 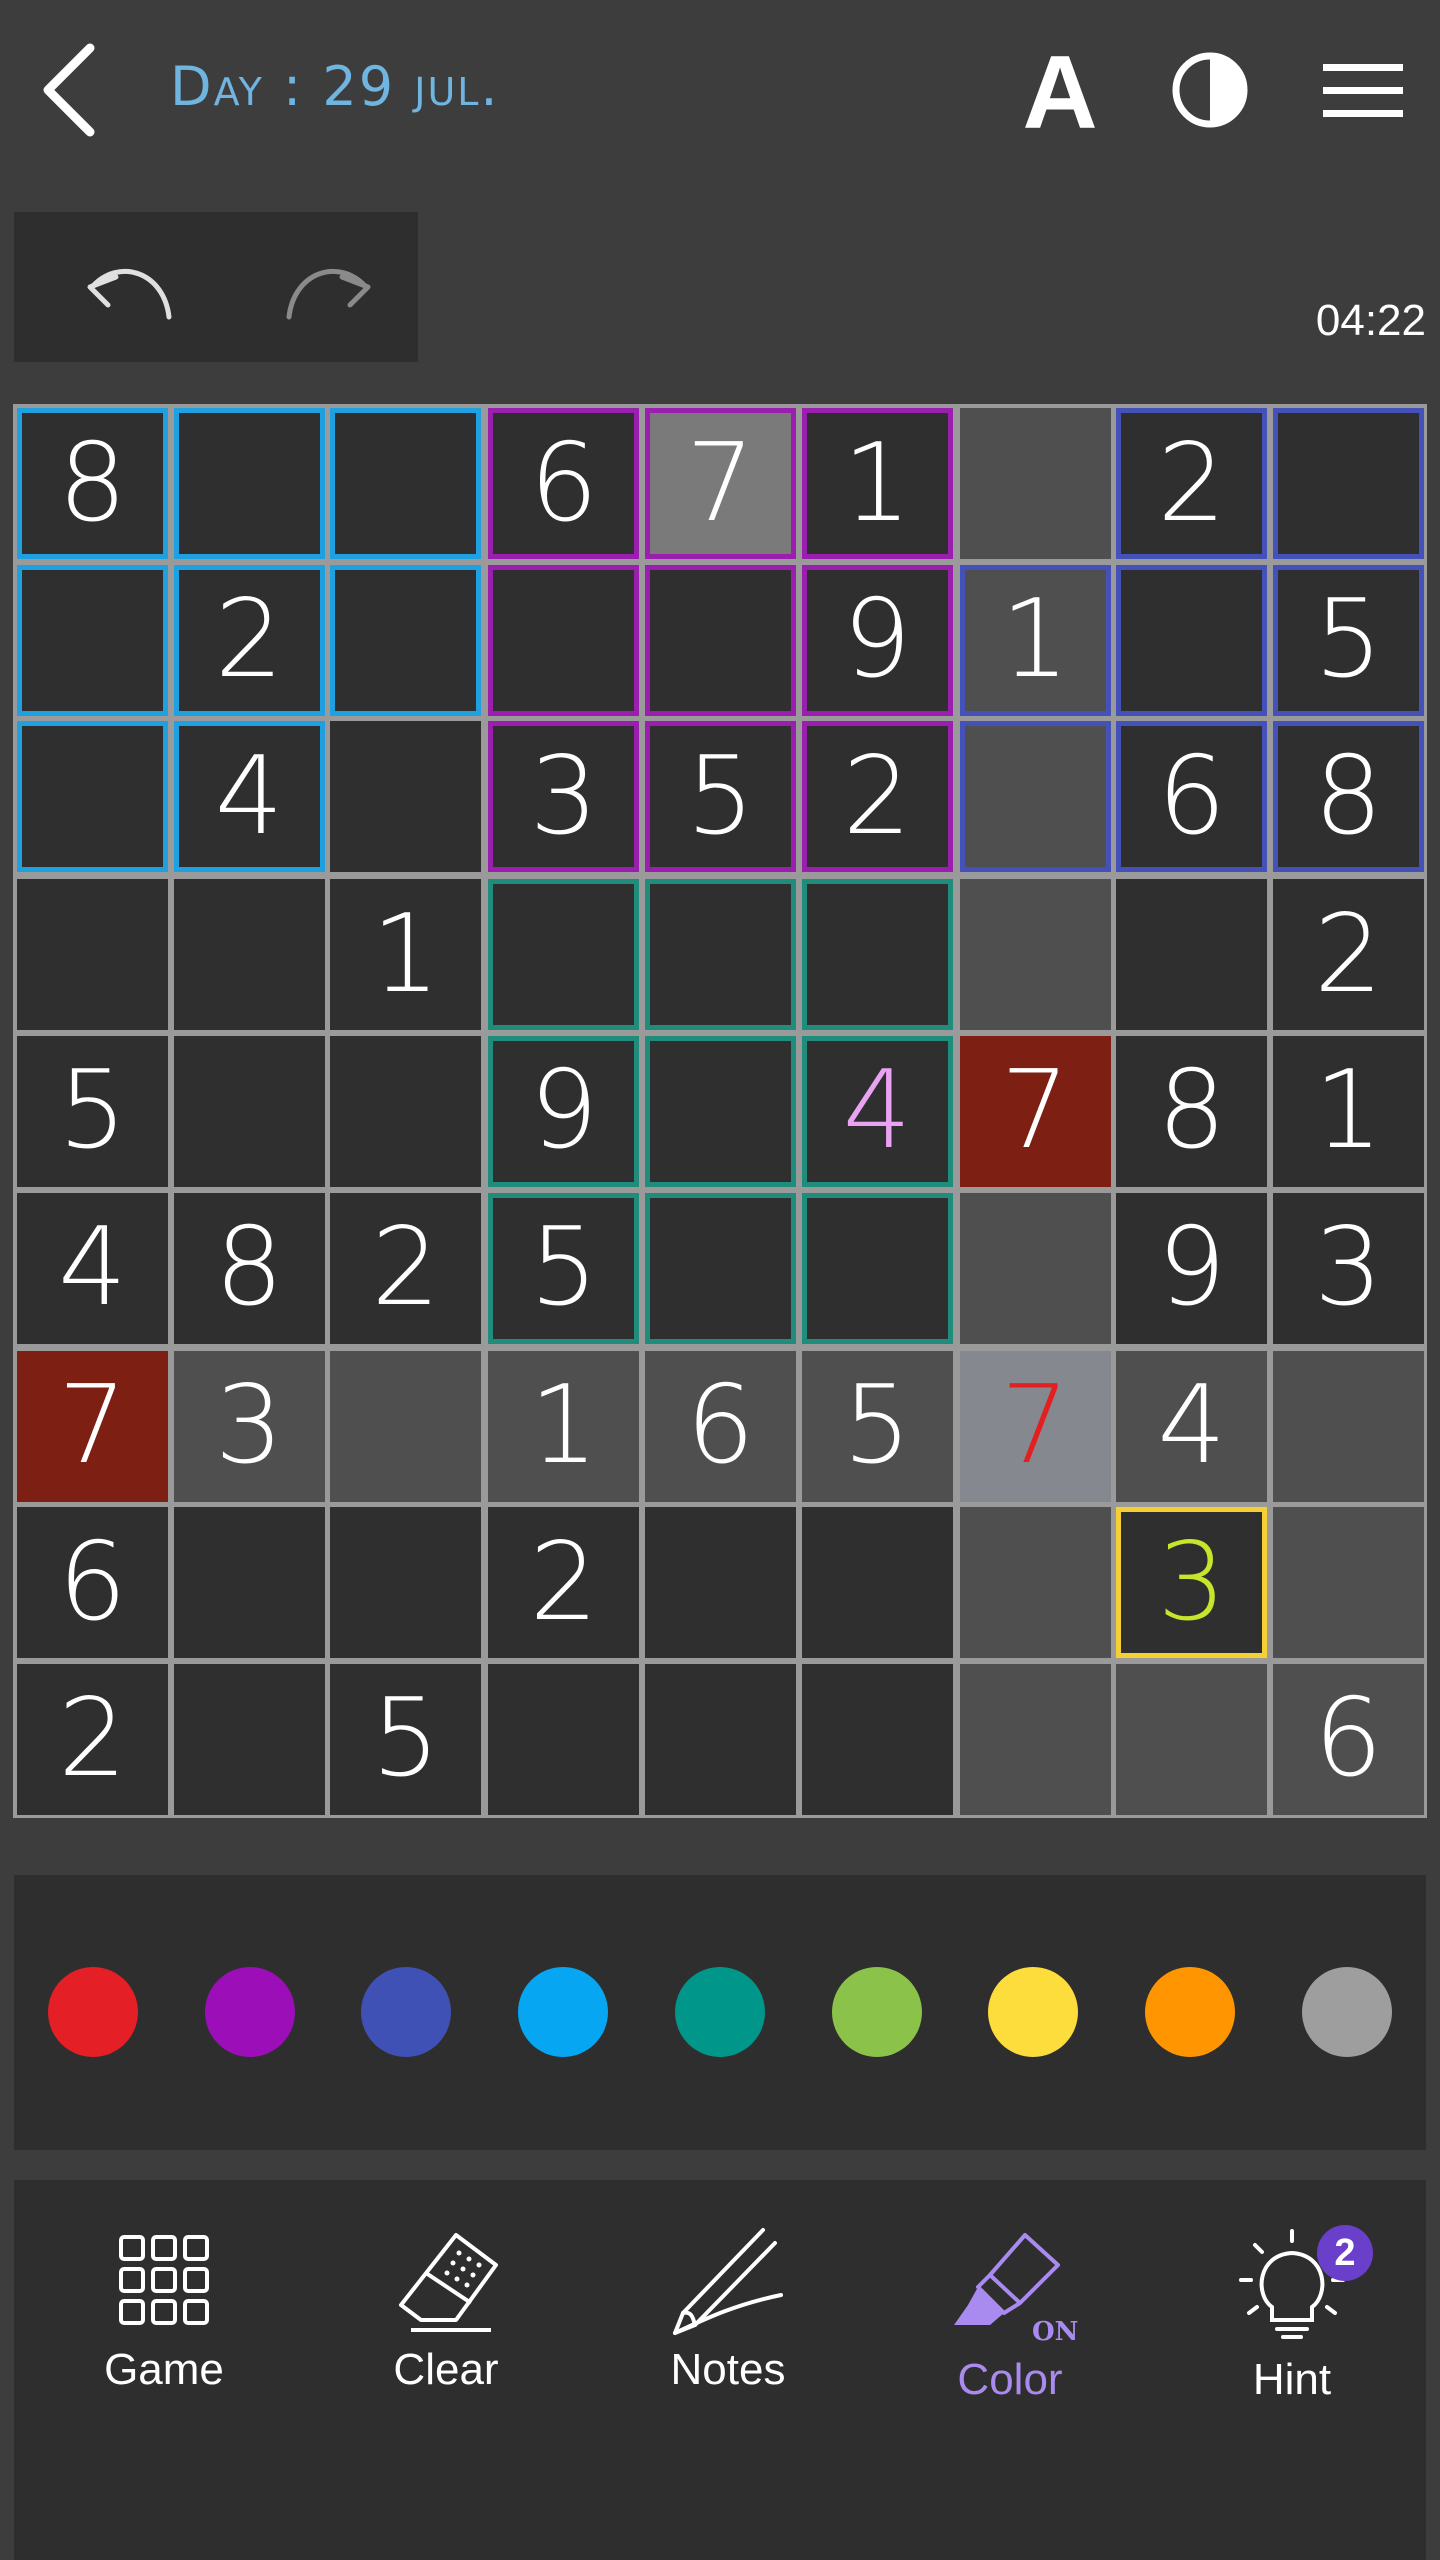 I want to click on undo-button, so click(x=129, y=292).